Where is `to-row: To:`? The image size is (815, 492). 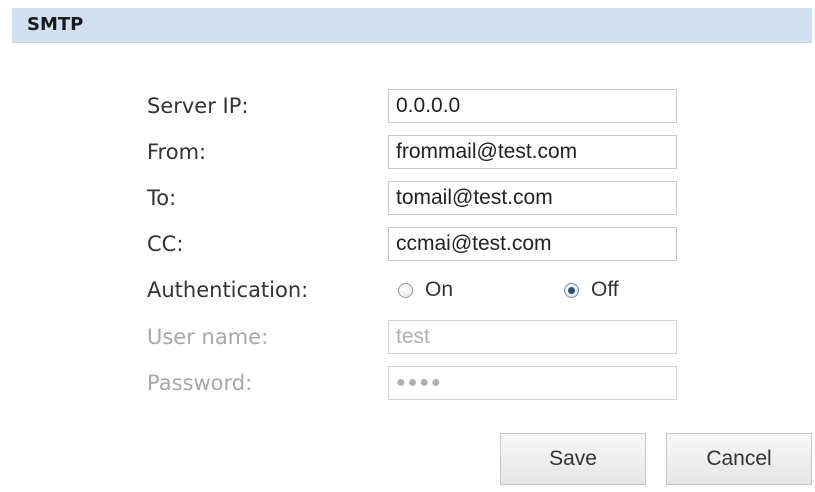 to-row: To: is located at coordinates (412, 198).